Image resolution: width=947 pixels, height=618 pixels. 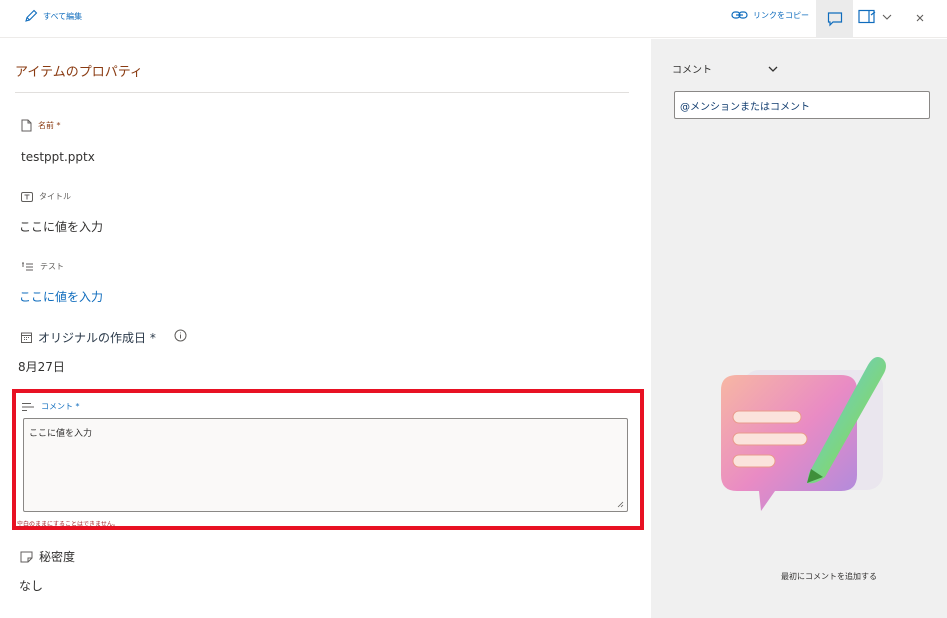 What do you see at coordinates (473, 19) in the screenshot?
I see `top-toolbar: すべて編集 リンクをコピー` at bounding box center [473, 19].